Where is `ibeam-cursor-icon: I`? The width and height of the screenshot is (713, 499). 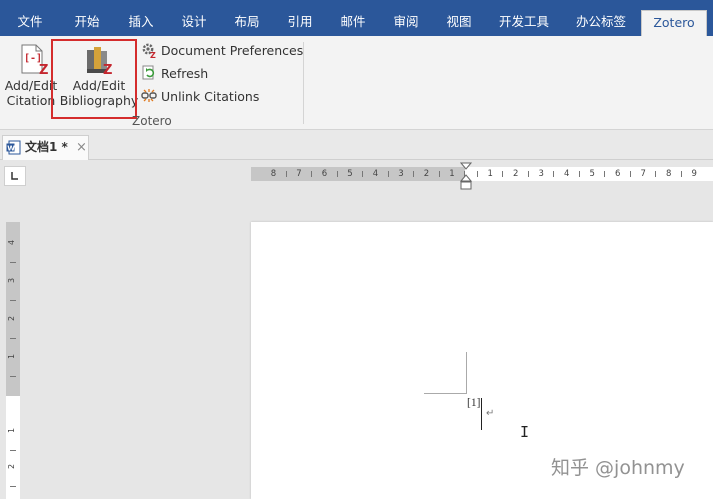
ibeam-cursor-icon: I is located at coordinates (525, 432).